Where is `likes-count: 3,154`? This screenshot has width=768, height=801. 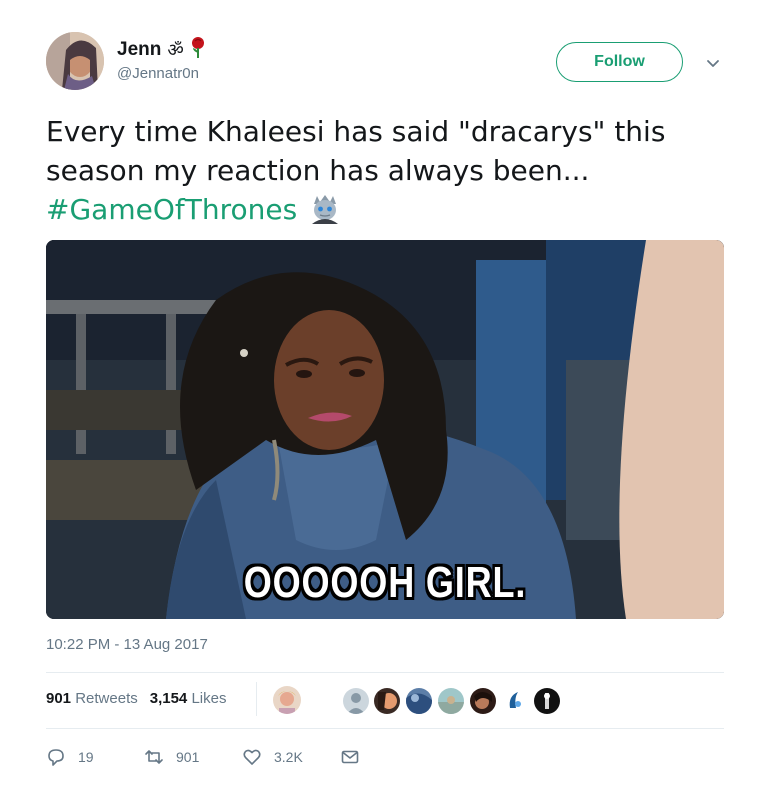
likes-count: 3,154 is located at coordinates (168, 698).